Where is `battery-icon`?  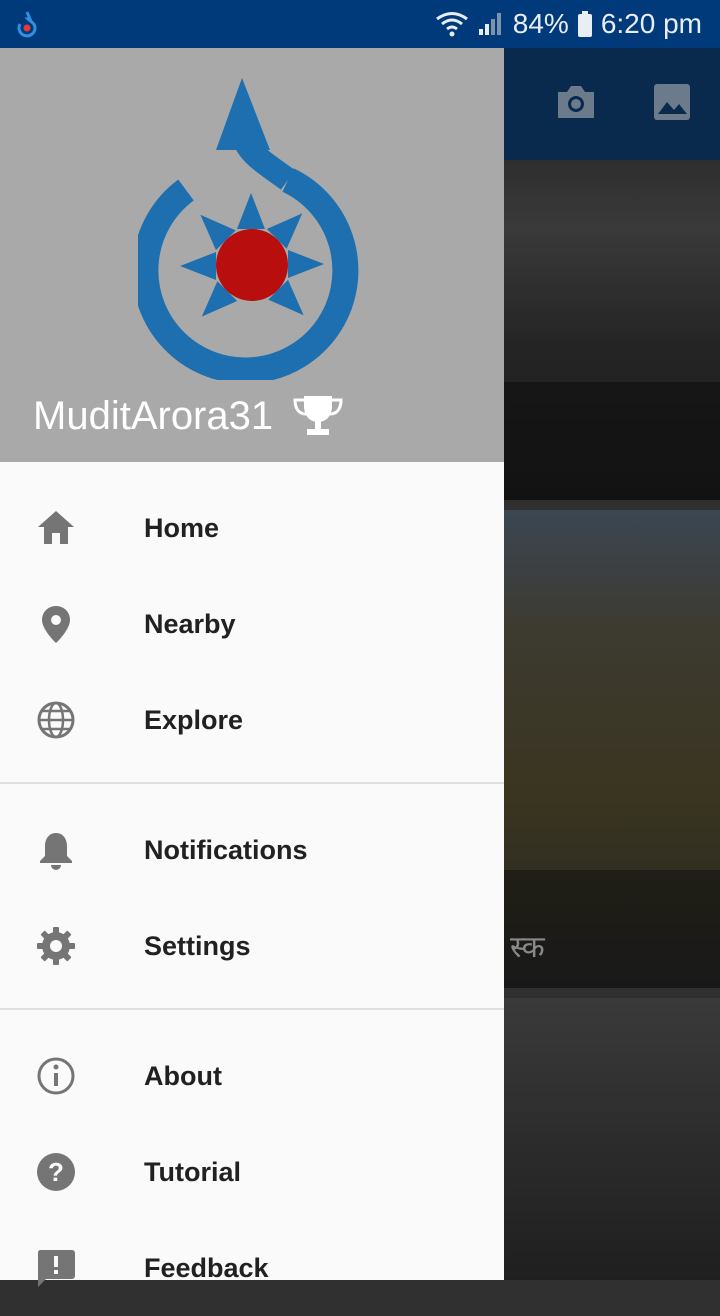 battery-icon is located at coordinates (584, 24).